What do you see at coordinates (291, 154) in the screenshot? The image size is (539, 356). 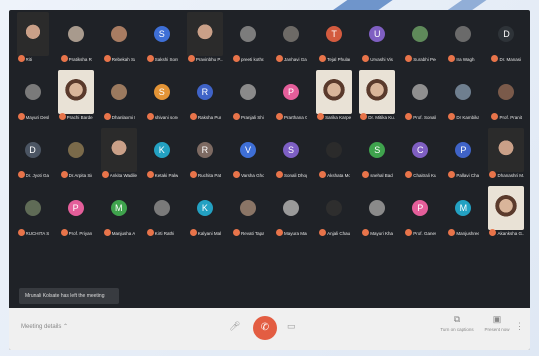 I see `participant-tile: S Sonali Dhoge` at bounding box center [291, 154].